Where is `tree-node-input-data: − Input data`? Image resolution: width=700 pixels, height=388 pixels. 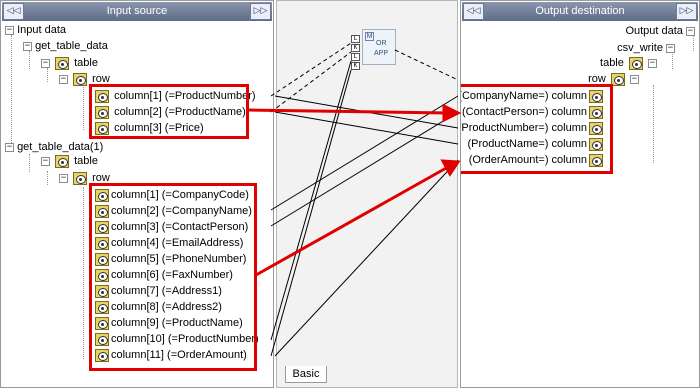 tree-node-input-data: − Input data is located at coordinates (35, 30).